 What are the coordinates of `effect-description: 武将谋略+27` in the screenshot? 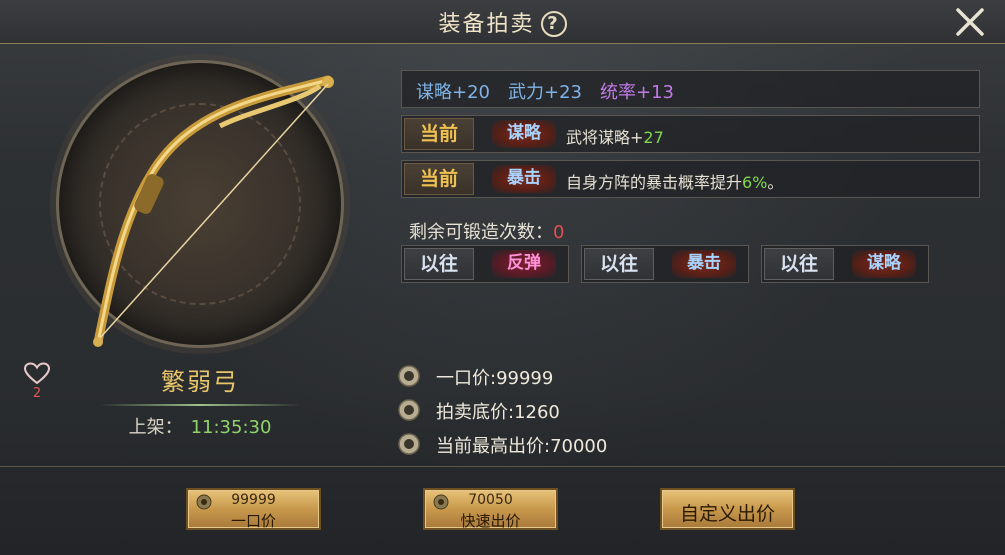 It's located at (615, 136).